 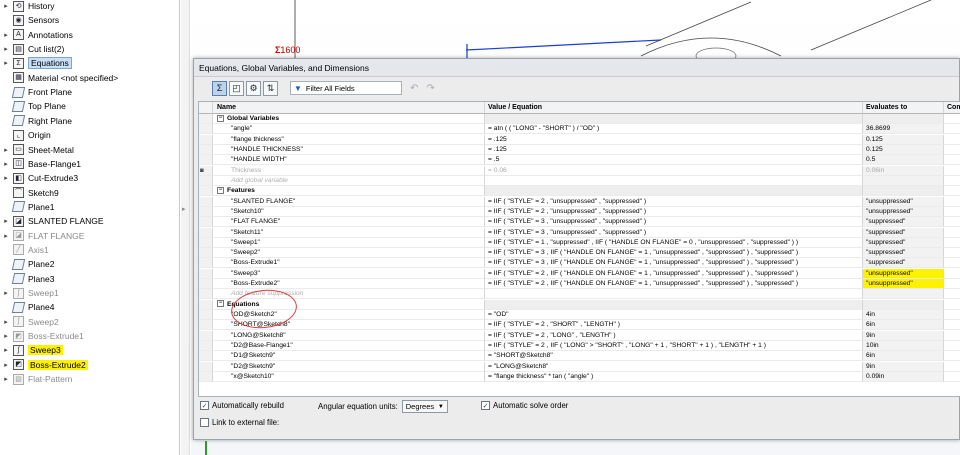 What do you see at coordinates (204, 422) in the screenshot?
I see `link-external-checkbox` at bounding box center [204, 422].